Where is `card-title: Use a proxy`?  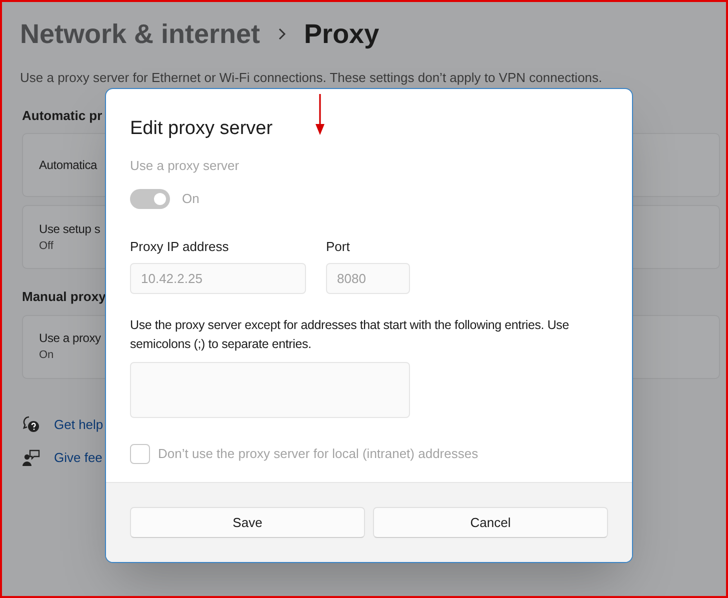 card-title: Use a proxy is located at coordinates (70, 339).